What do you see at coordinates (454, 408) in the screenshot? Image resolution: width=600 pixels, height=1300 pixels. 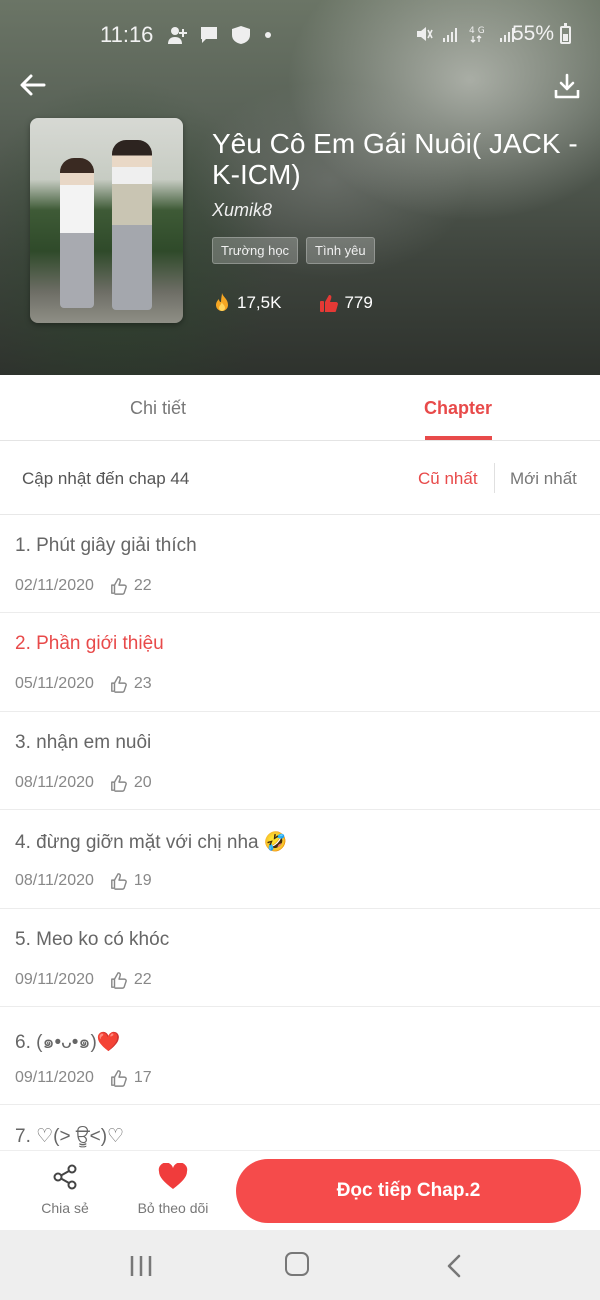 I see `tab-chapter: Chapter` at bounding box center [454, 408].